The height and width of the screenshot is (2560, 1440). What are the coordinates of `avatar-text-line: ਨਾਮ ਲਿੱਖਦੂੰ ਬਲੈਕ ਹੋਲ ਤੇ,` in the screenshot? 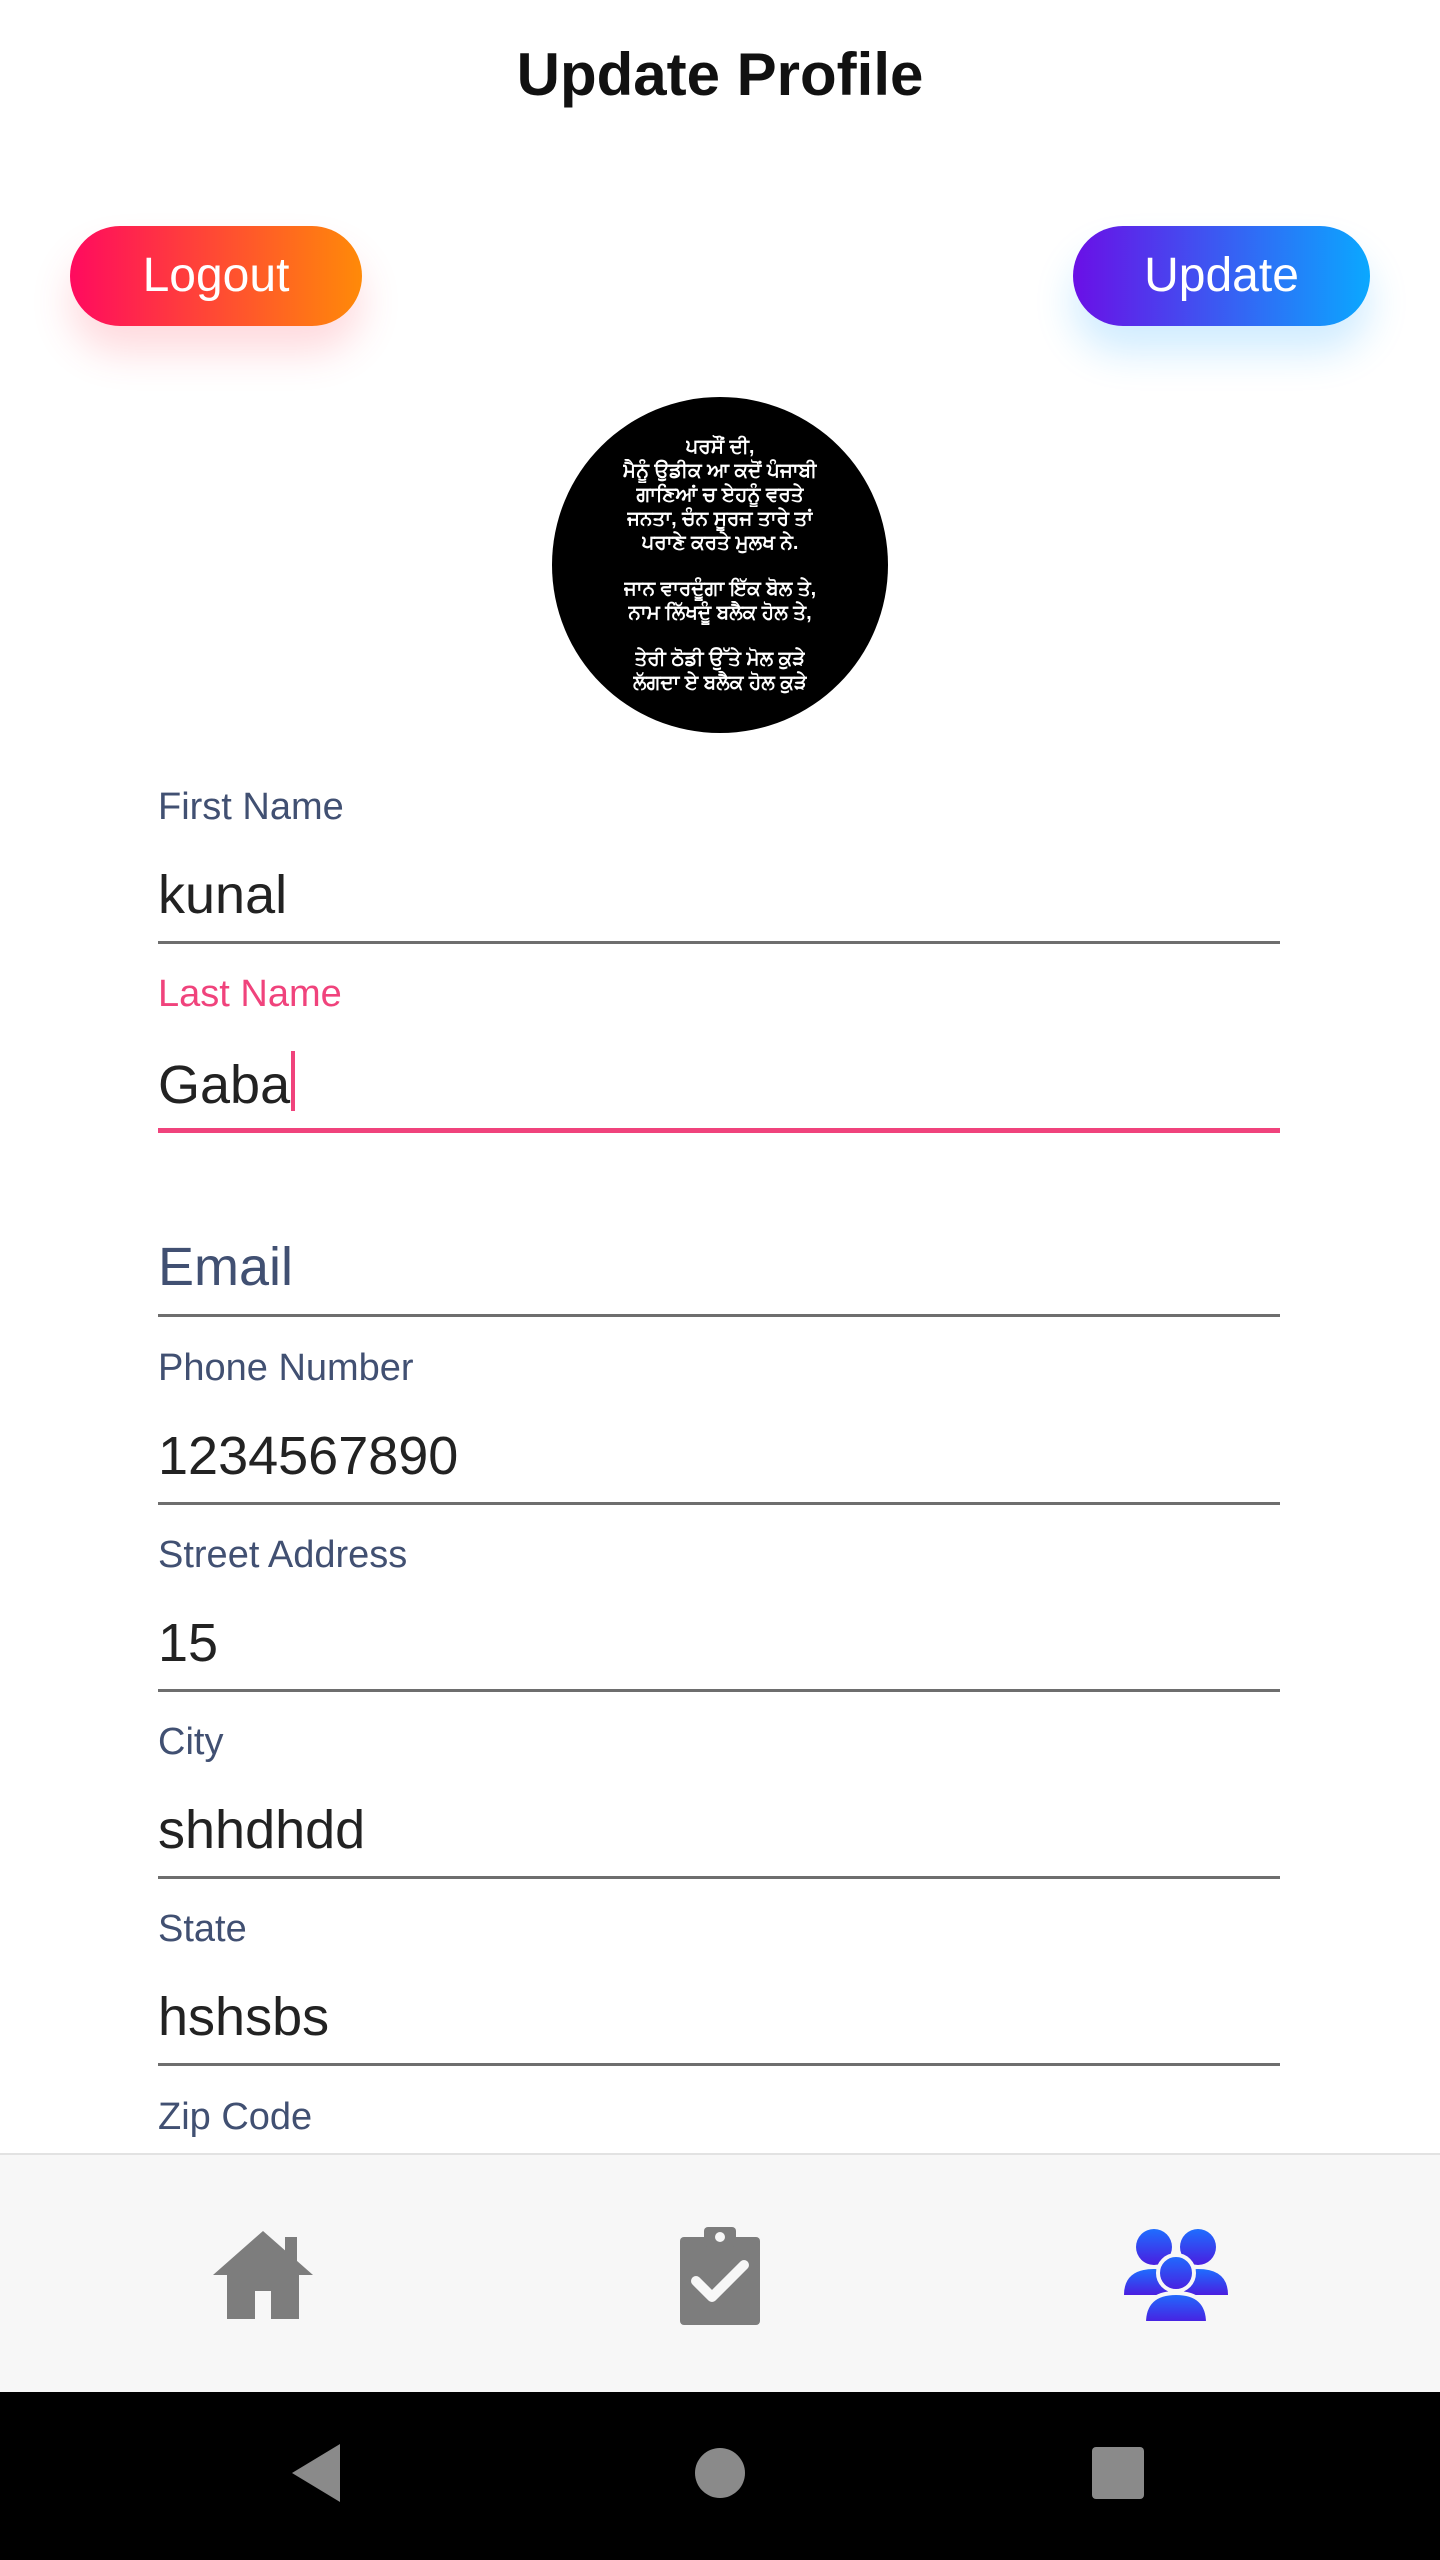 It's located at (720, 613).